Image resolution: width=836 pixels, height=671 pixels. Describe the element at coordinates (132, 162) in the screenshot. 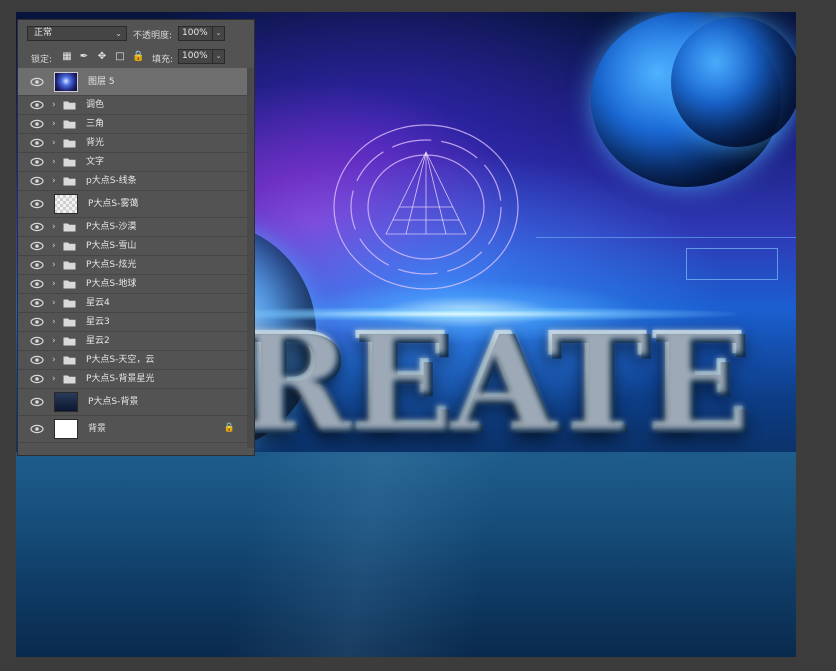

I see `layer-row: › 文字` at that location.